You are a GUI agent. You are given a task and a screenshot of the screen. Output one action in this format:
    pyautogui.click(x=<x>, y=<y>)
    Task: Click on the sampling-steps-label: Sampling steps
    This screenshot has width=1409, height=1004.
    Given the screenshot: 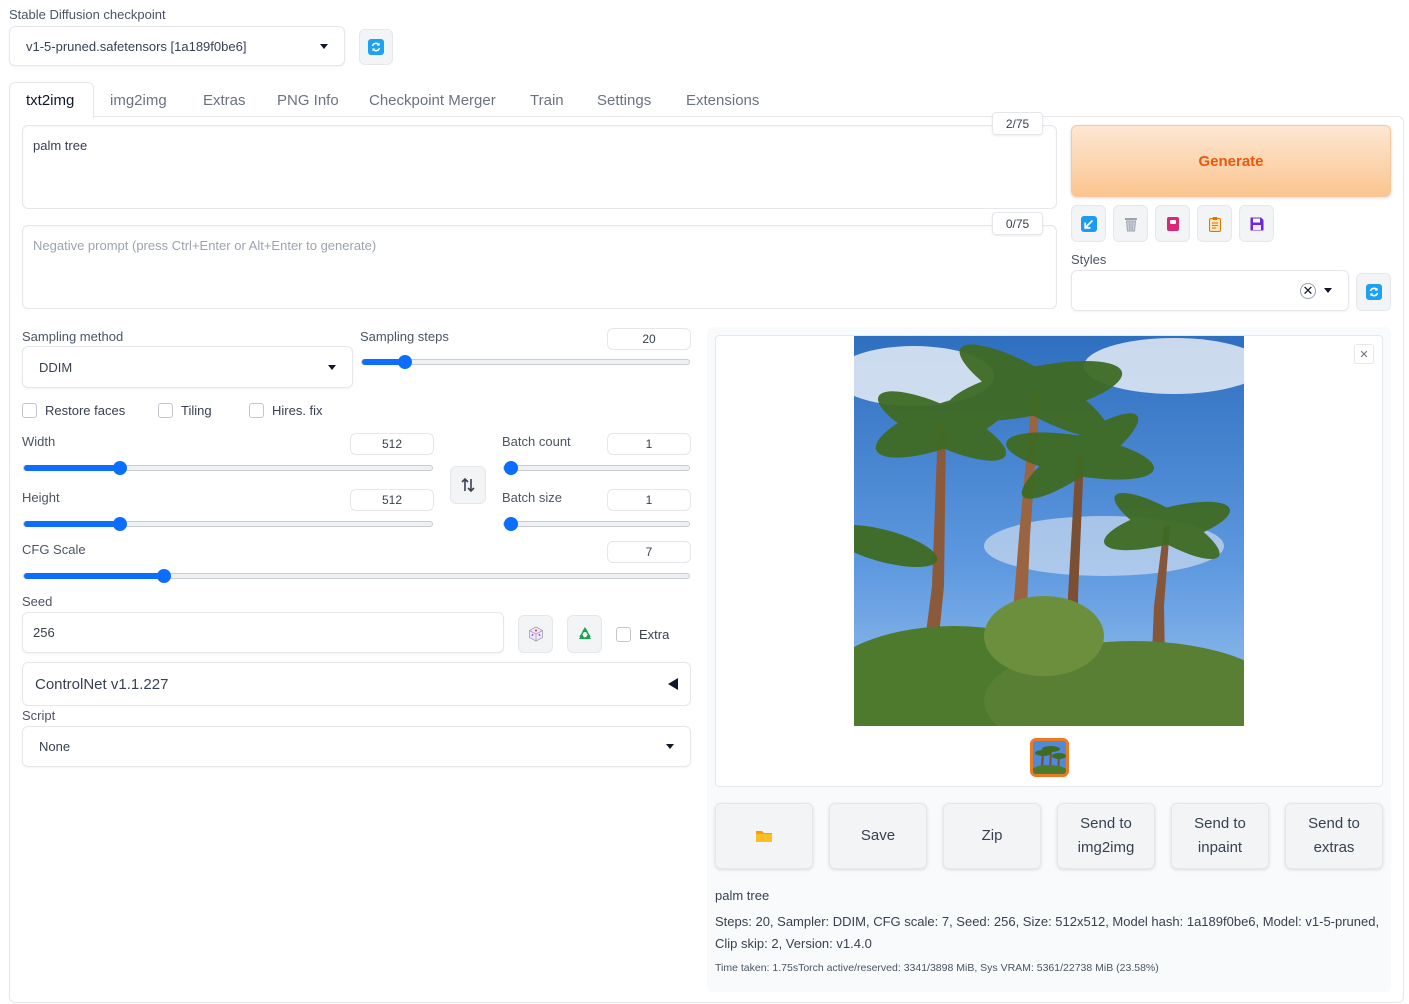 What is the action you would take?
    pyautogui.click(x=404, y=336)
    